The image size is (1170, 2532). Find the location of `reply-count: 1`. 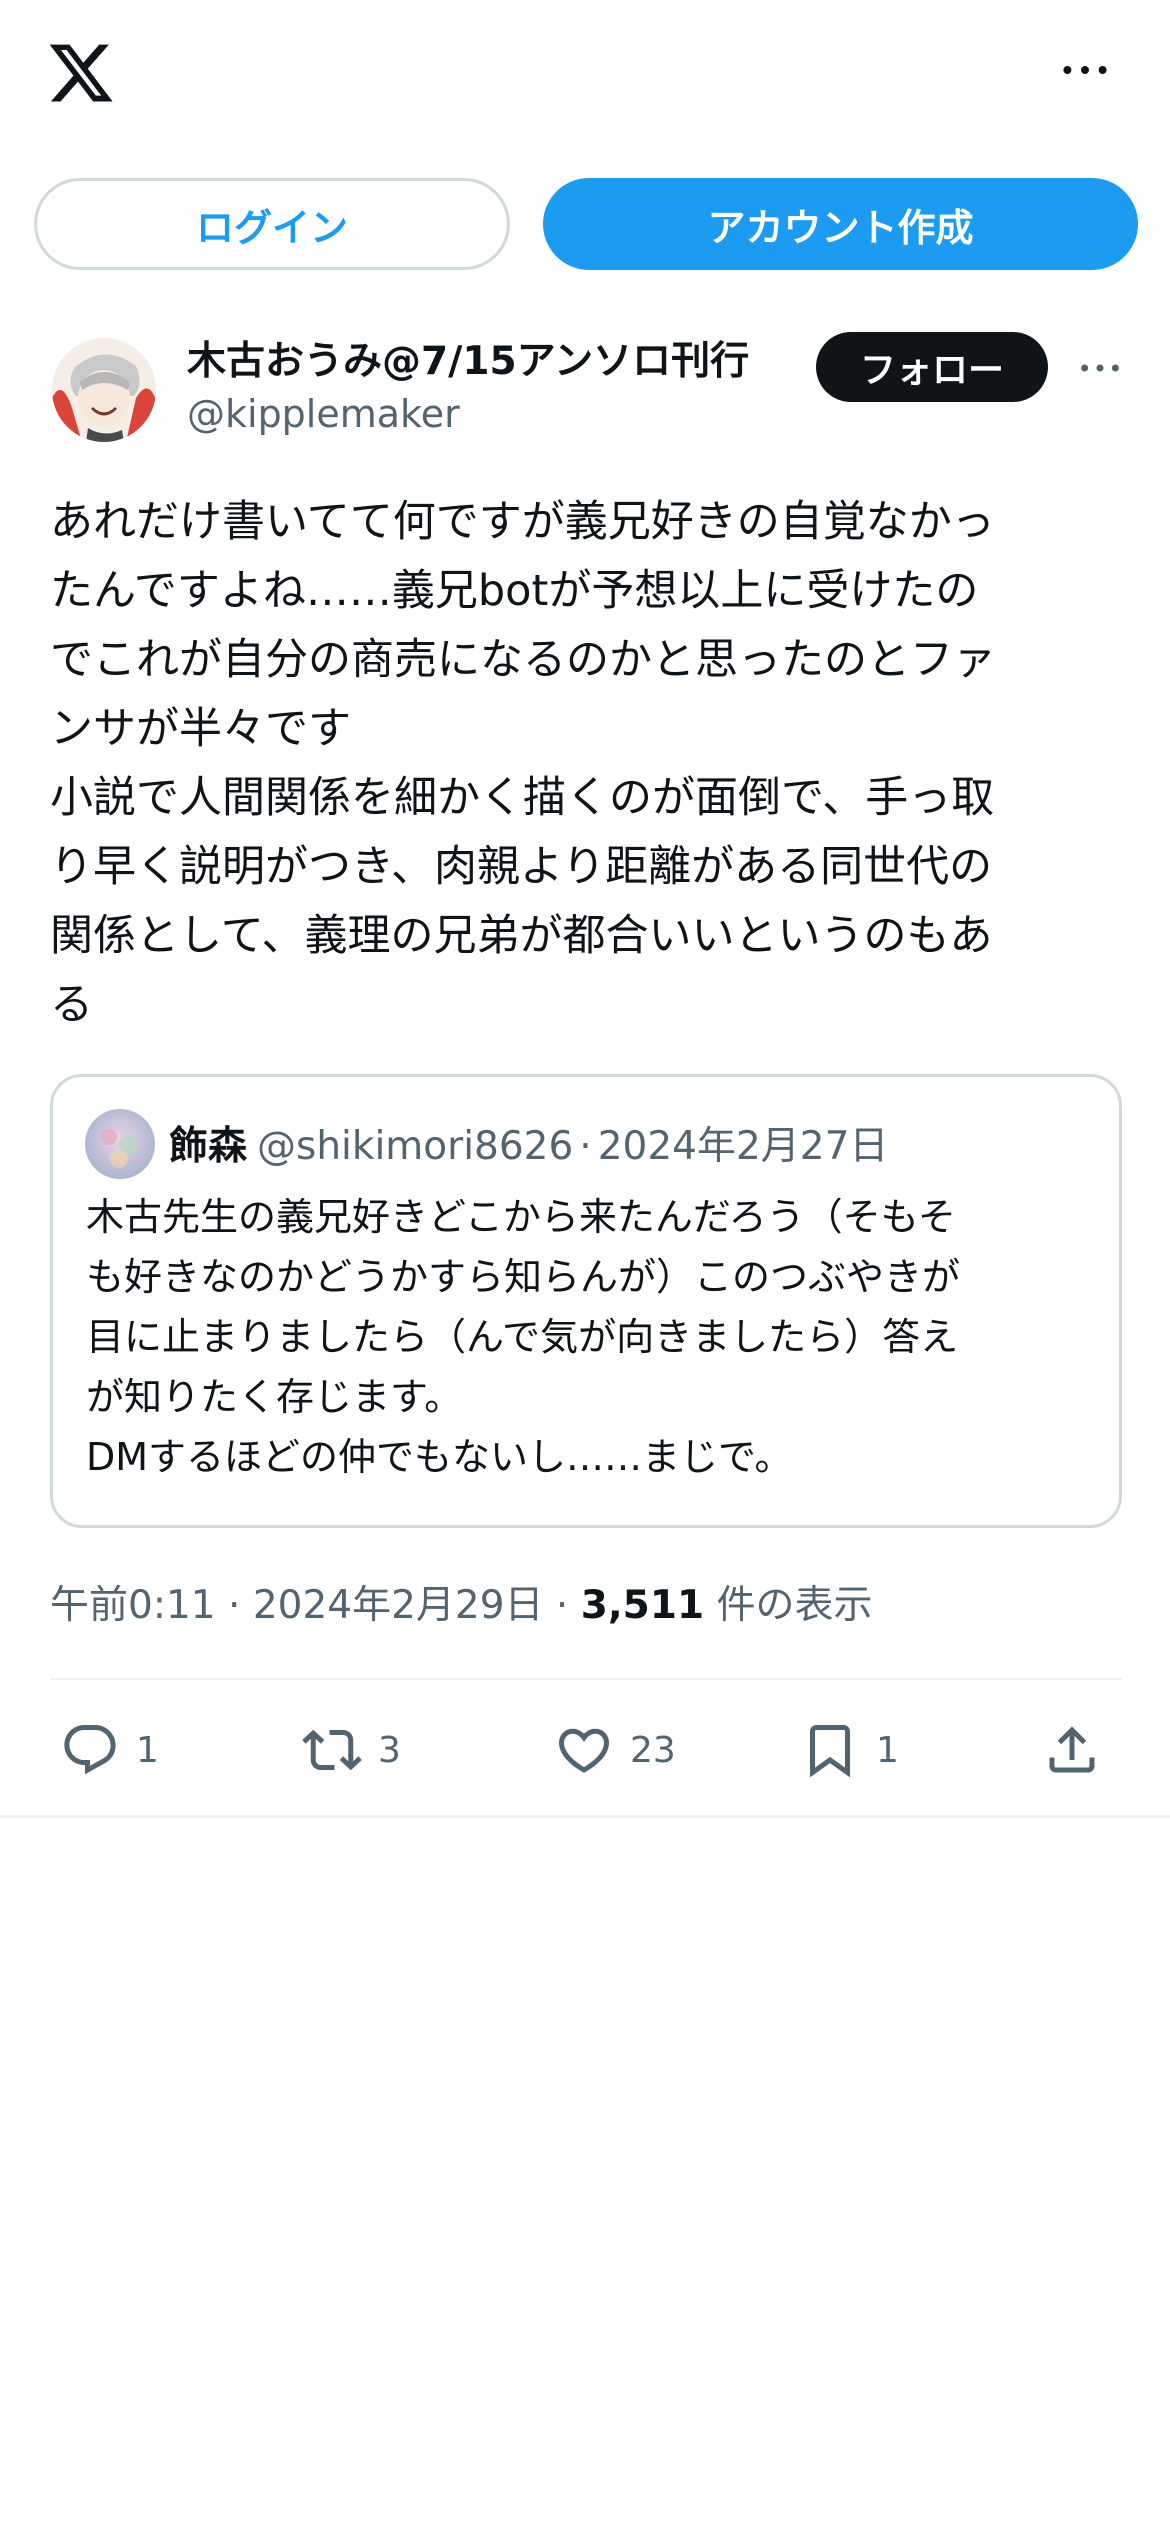

reply-count: 1 is located at coordinates (147, 1750).